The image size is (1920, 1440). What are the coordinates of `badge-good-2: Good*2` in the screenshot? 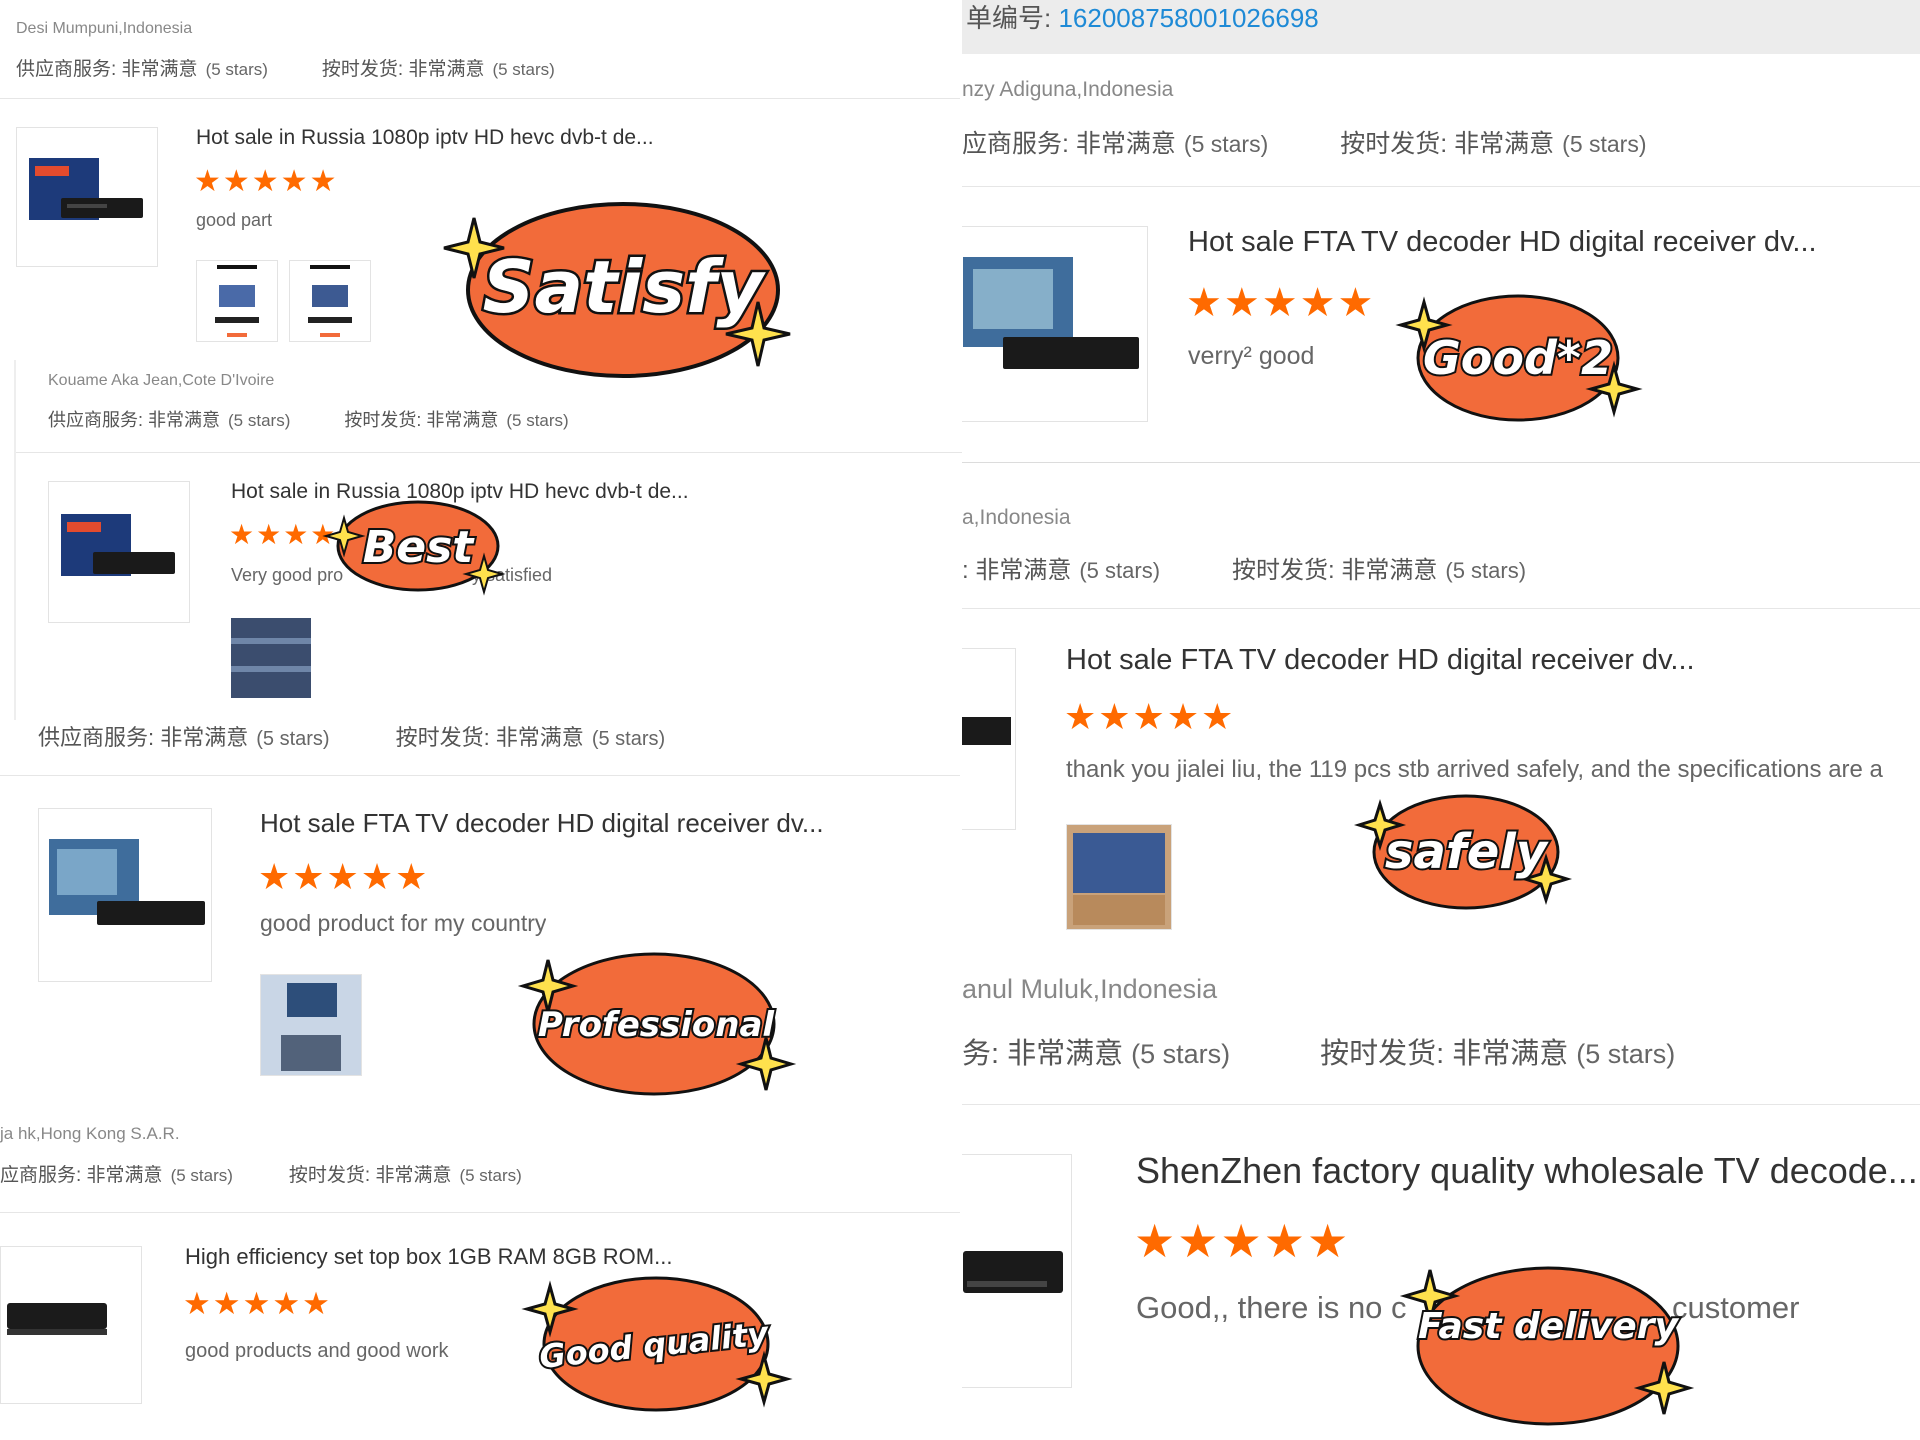 It's located at (1519, 358).